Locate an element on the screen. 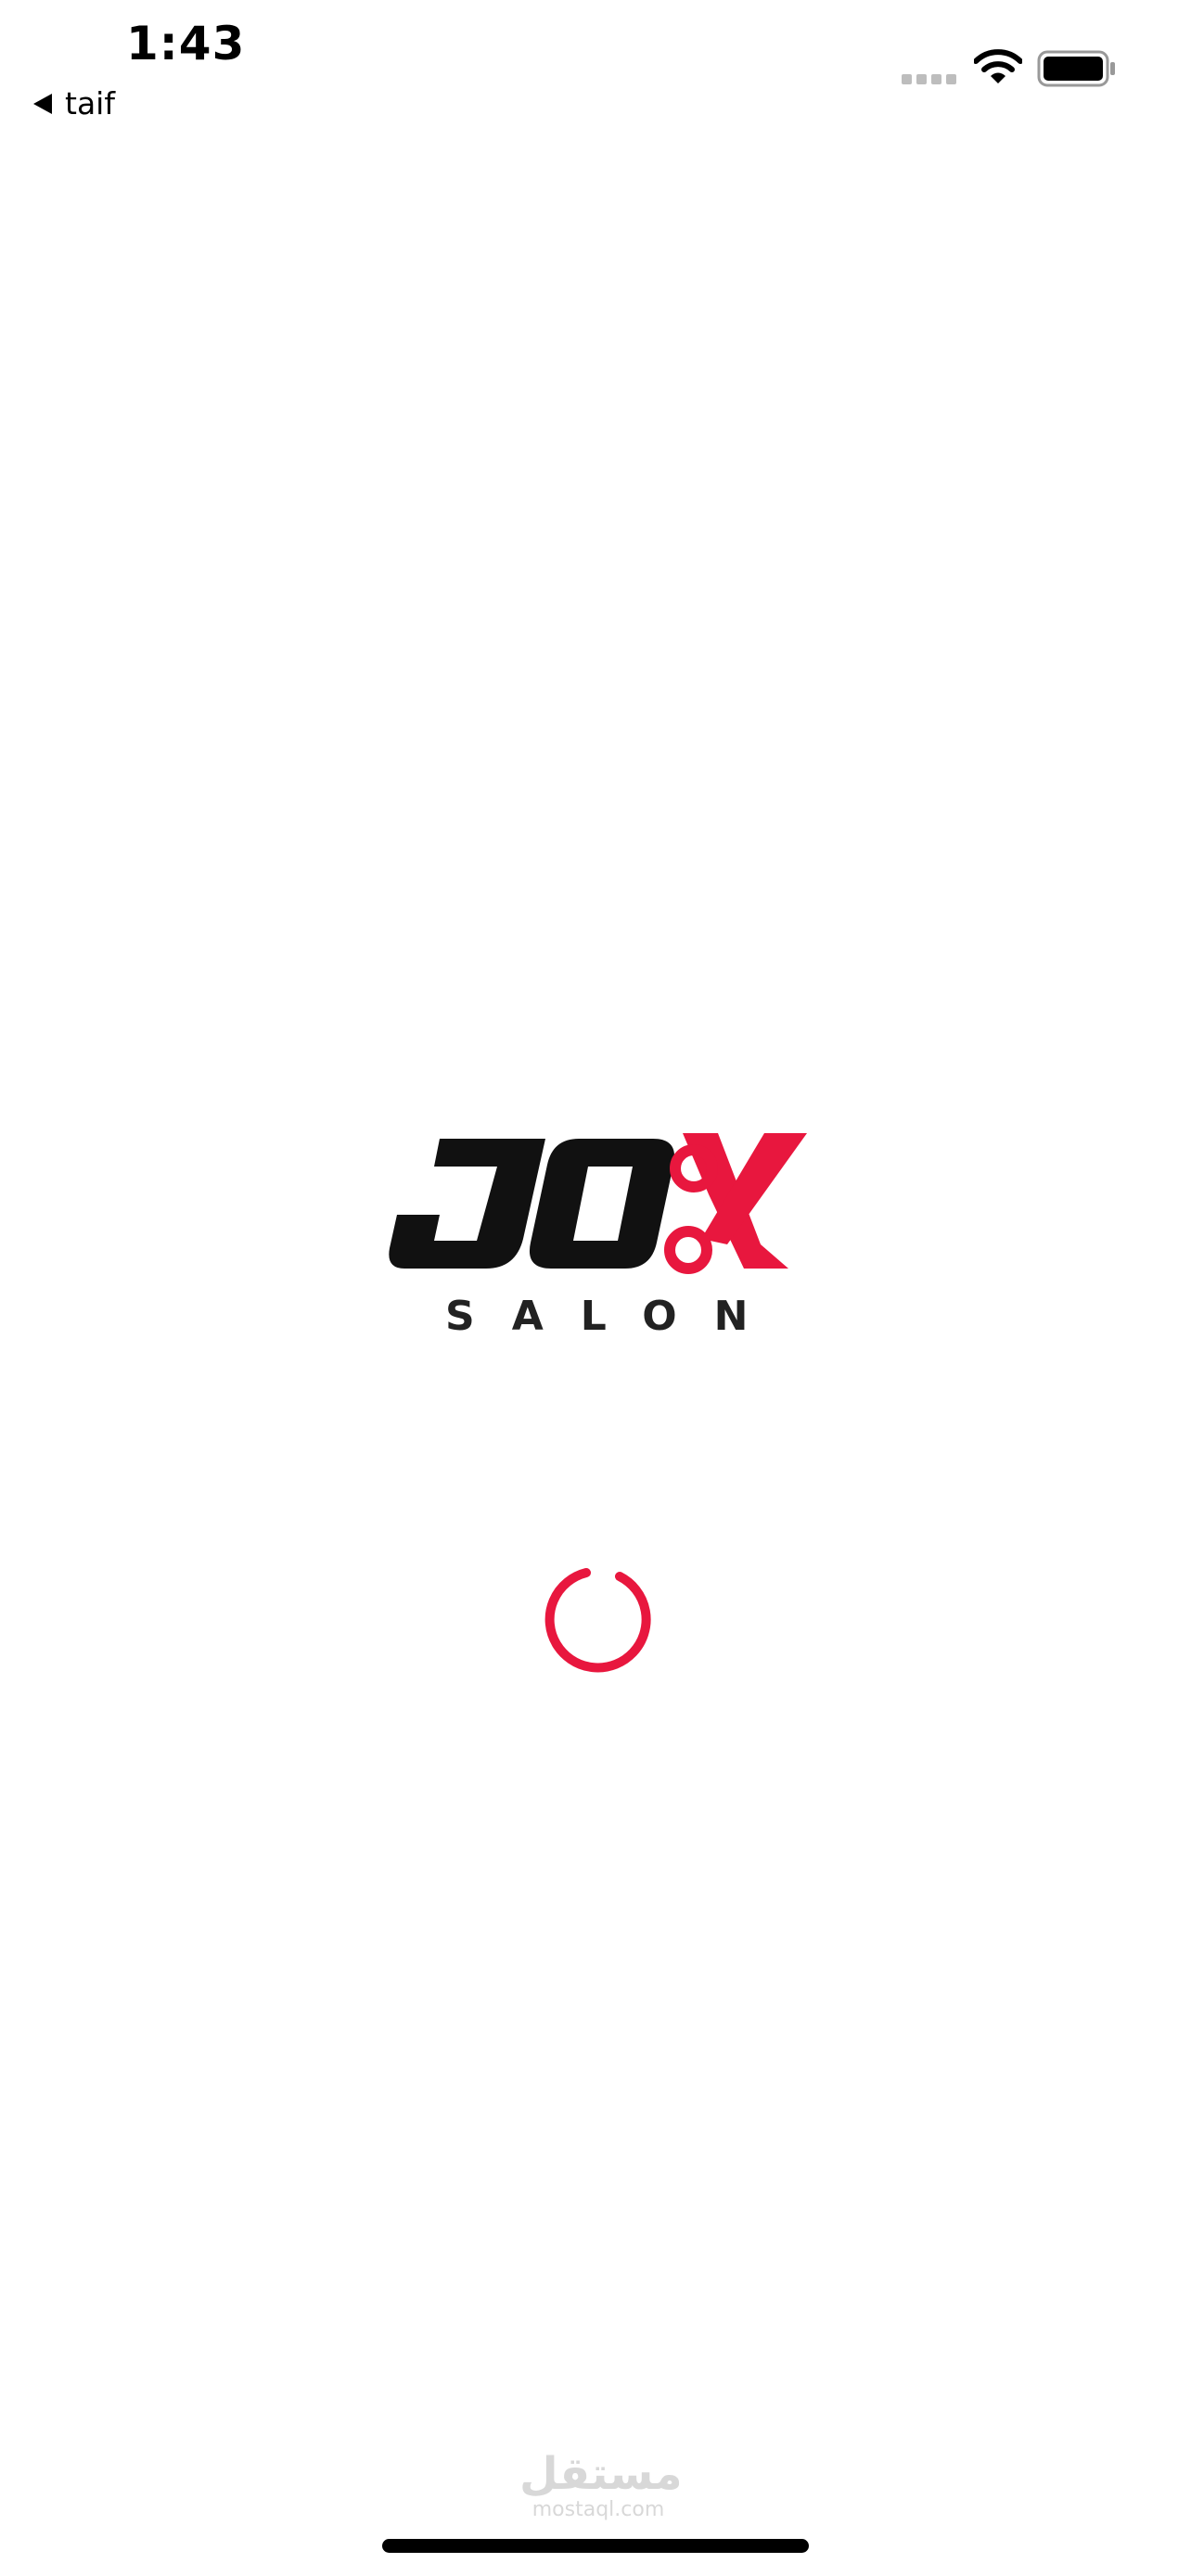 Image resolution: width=1191 pixels, height=2576 pixels. loading-spinner-icon is located at coordinates (597, 1620).